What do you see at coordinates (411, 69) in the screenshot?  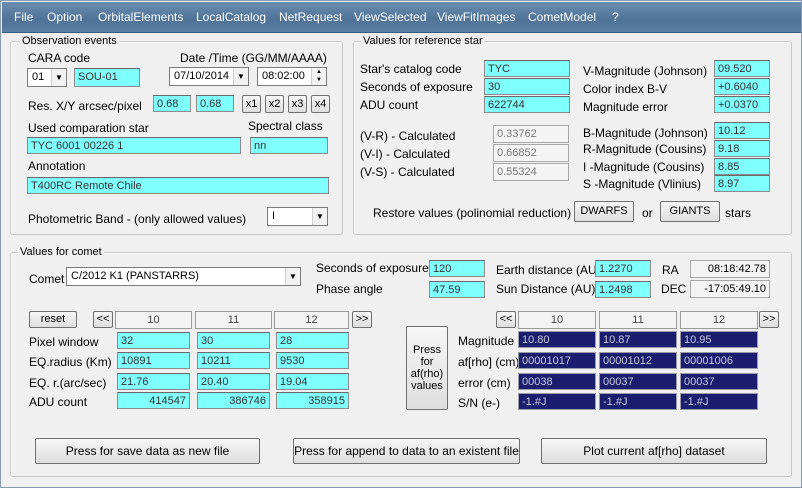 I see `catalog-code-label: Star's catalog code` at bounding box center [411, 69].